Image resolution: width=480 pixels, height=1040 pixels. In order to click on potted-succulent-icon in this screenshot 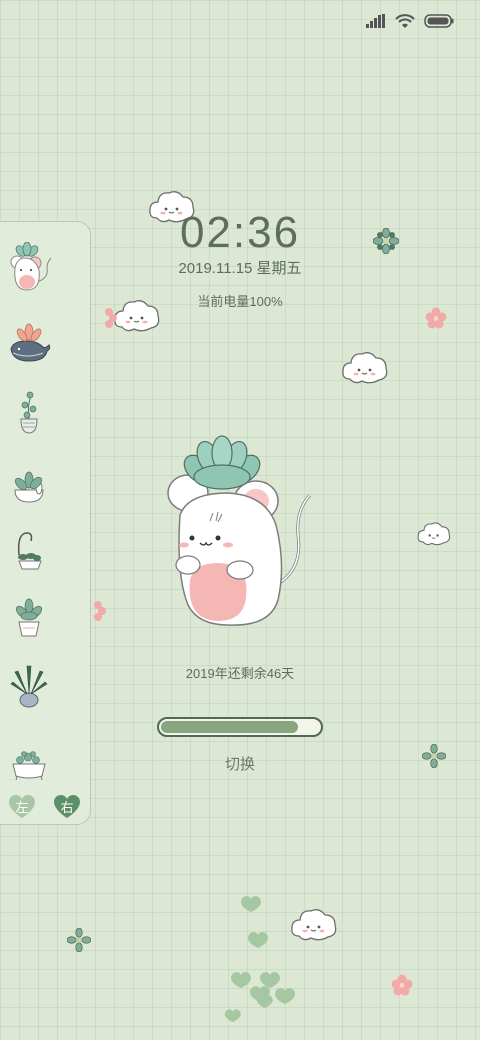, I will do `click(29, 617)`.